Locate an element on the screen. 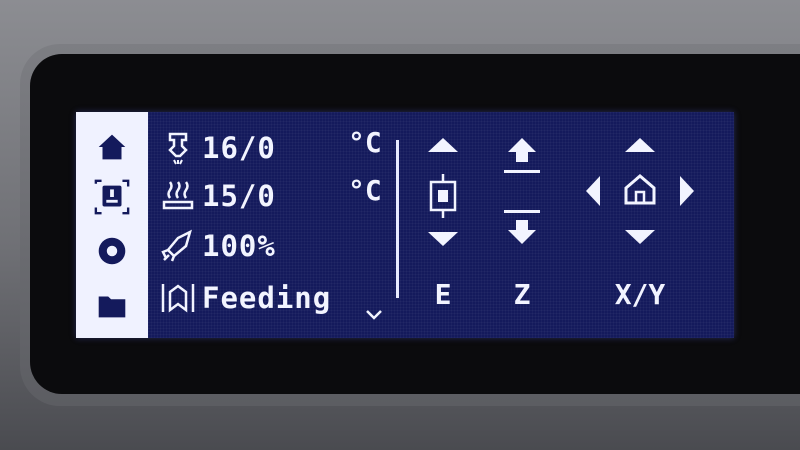 The width and height of the screenshot is (800, 450). sidebar-item-control is located at coordinates (112, 197).